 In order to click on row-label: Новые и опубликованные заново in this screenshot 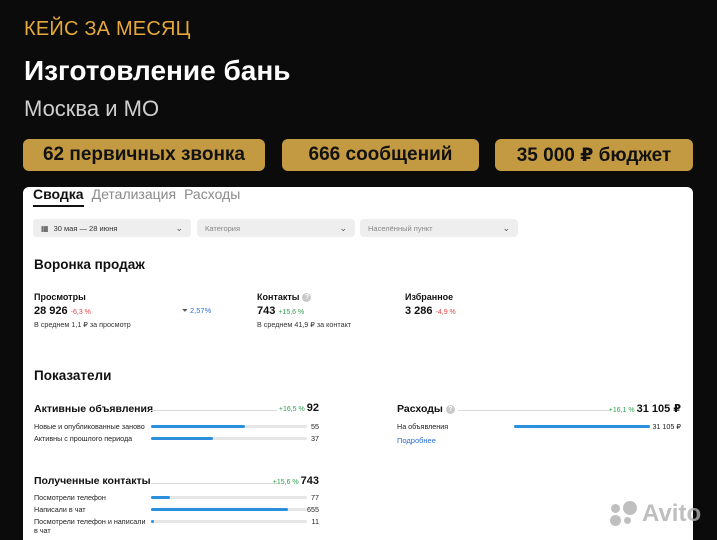, I will do `click(89, 426)`.